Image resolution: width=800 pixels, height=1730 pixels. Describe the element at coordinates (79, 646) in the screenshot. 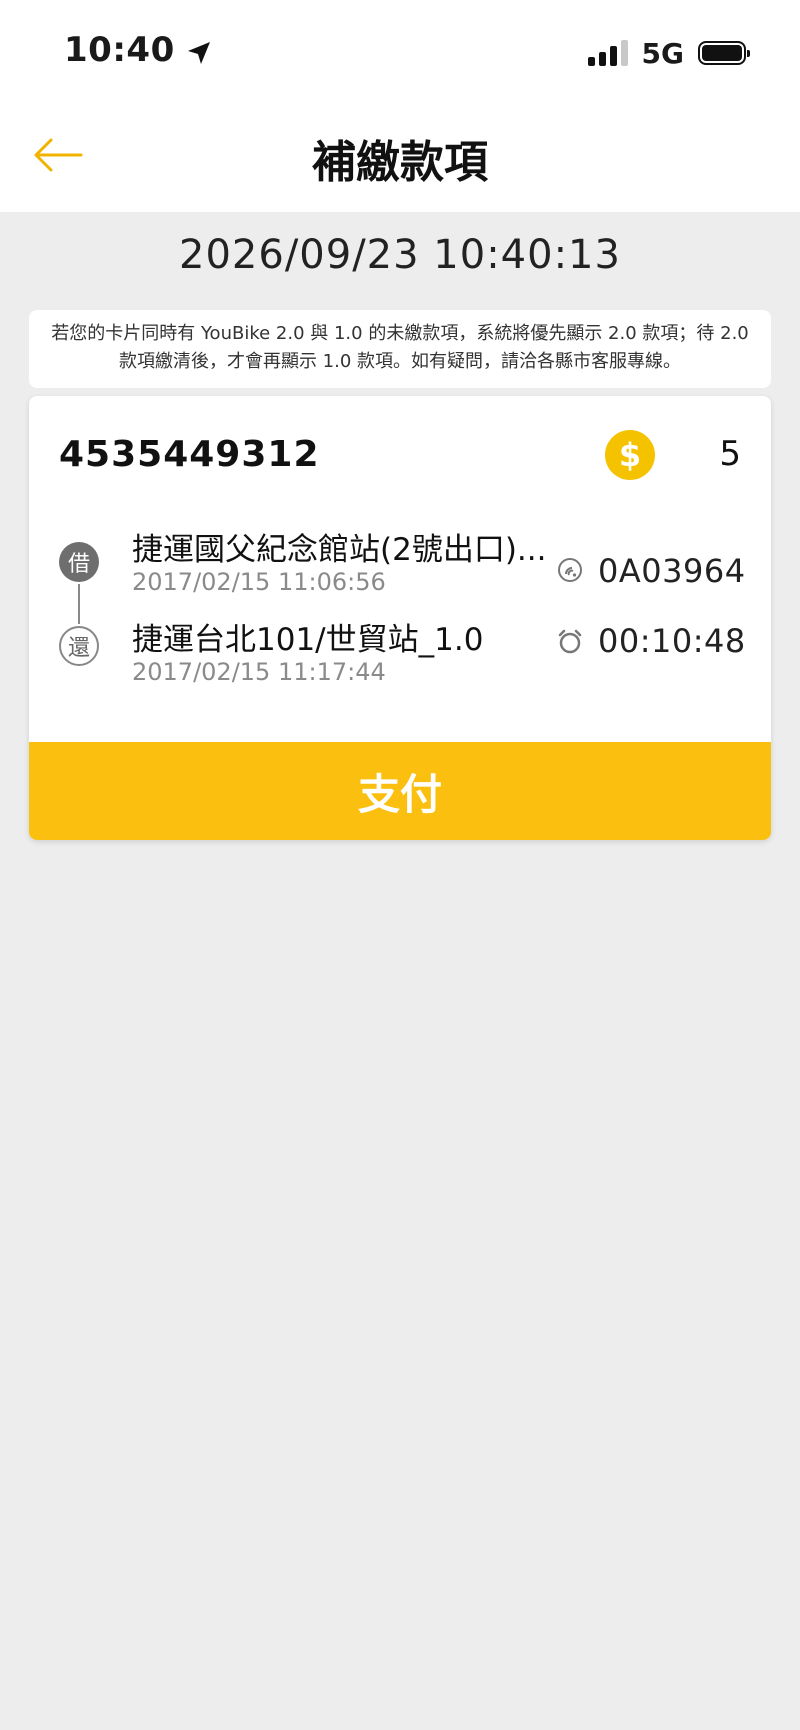

I see `return-badge: 還` at that location.